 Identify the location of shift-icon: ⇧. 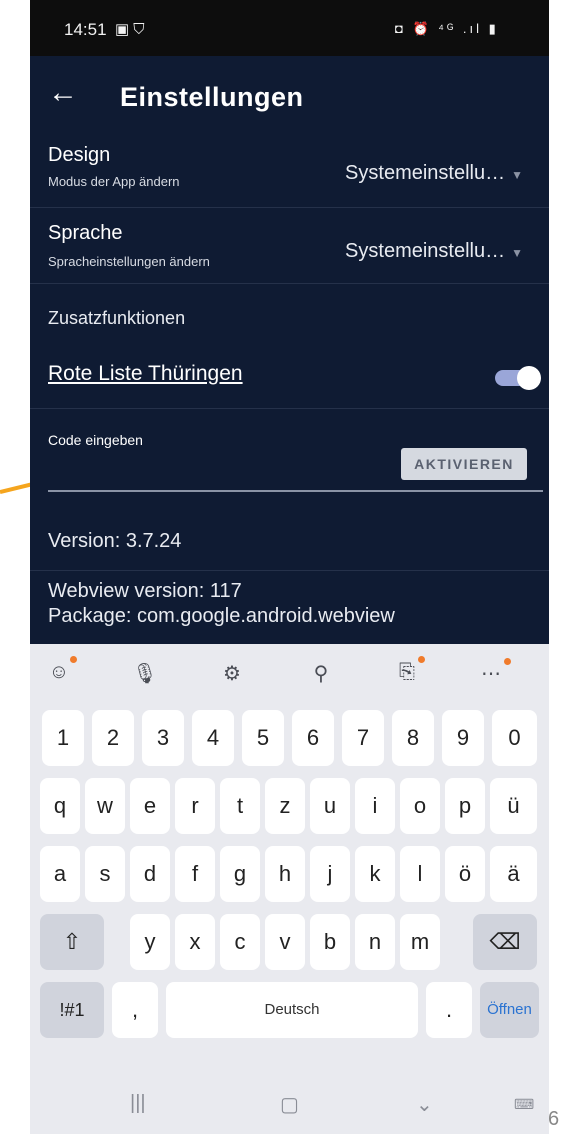
(72, 941).